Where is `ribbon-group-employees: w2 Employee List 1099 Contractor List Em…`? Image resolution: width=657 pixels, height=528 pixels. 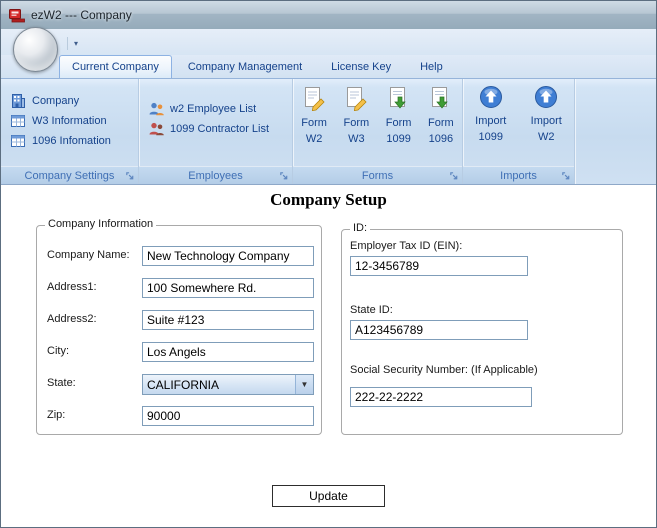
ribbon-group-employees: w2 Employee List 1099 Contractor List Em… is located at coordinates (216, 131).